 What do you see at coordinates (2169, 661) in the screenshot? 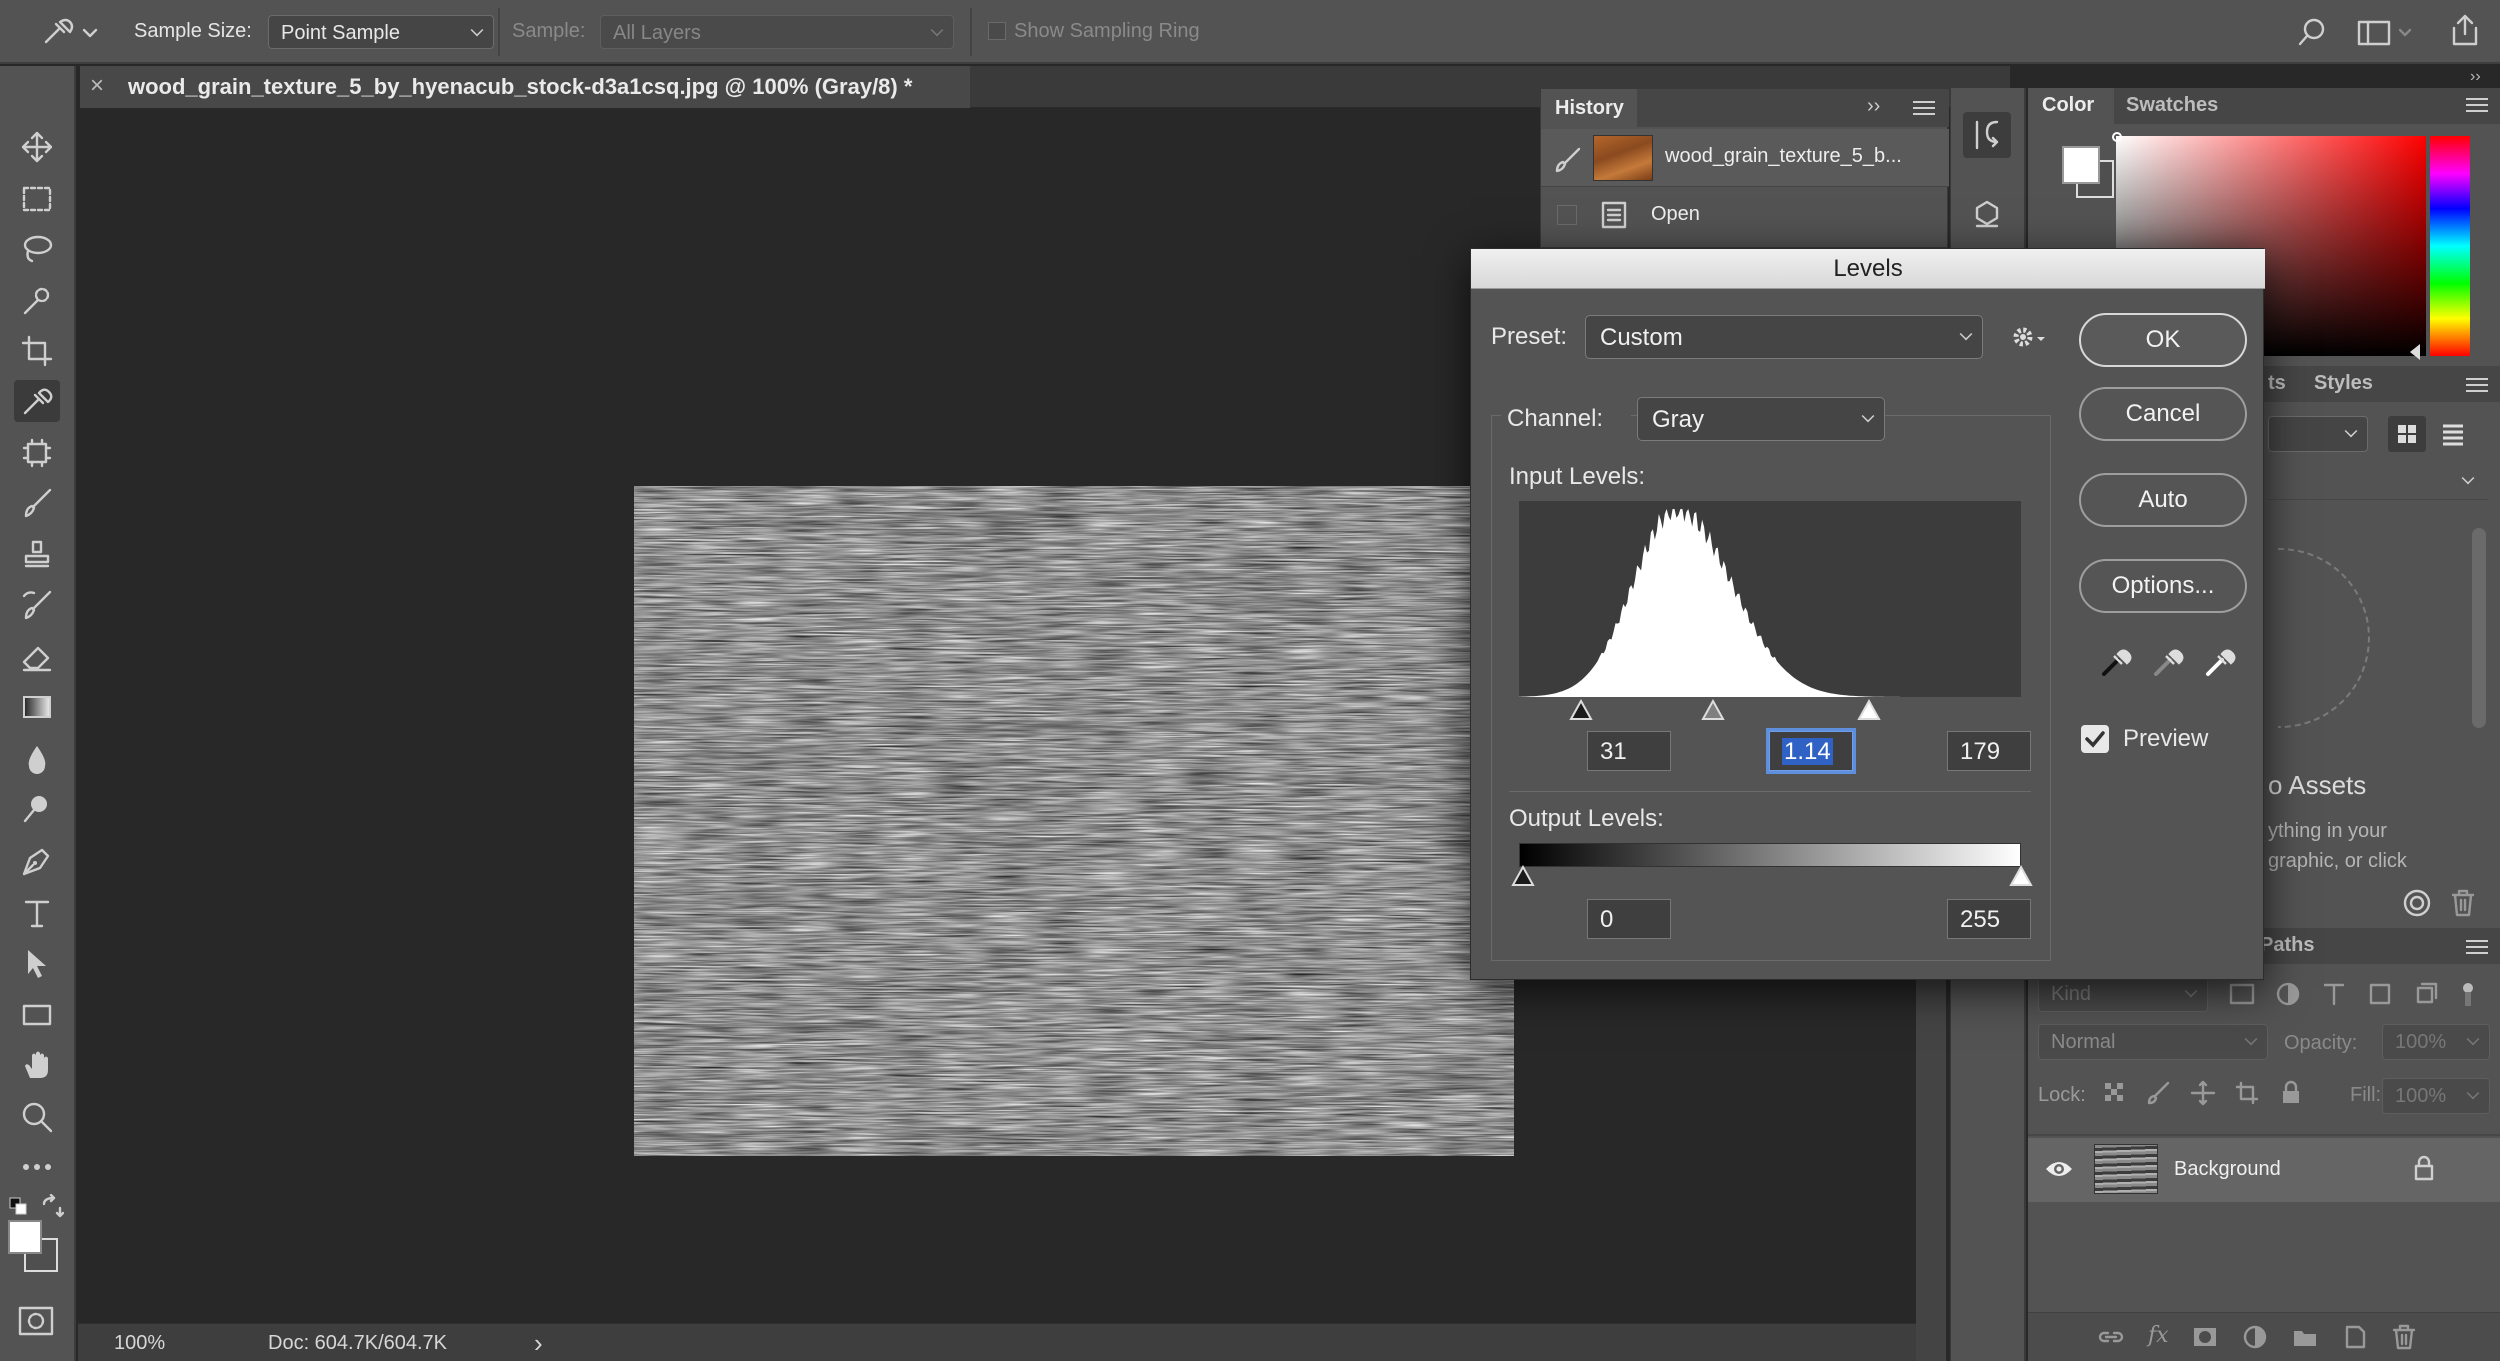
I see `gray-point-eyedropper-icon` at bounding box center [2169, 661].